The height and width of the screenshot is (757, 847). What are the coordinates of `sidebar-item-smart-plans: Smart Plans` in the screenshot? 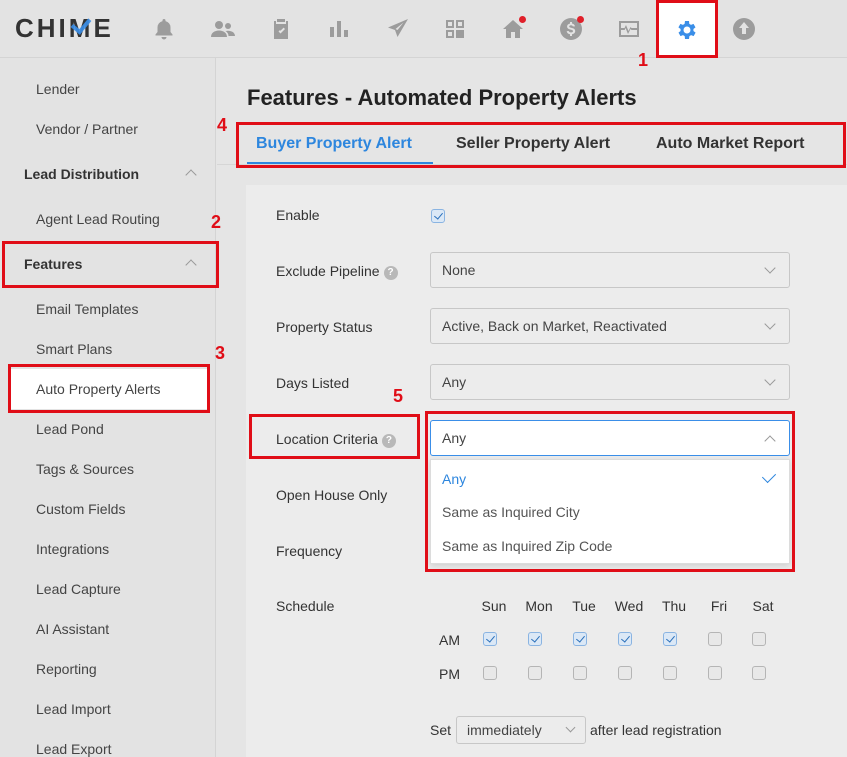 It's located at (108, 349).